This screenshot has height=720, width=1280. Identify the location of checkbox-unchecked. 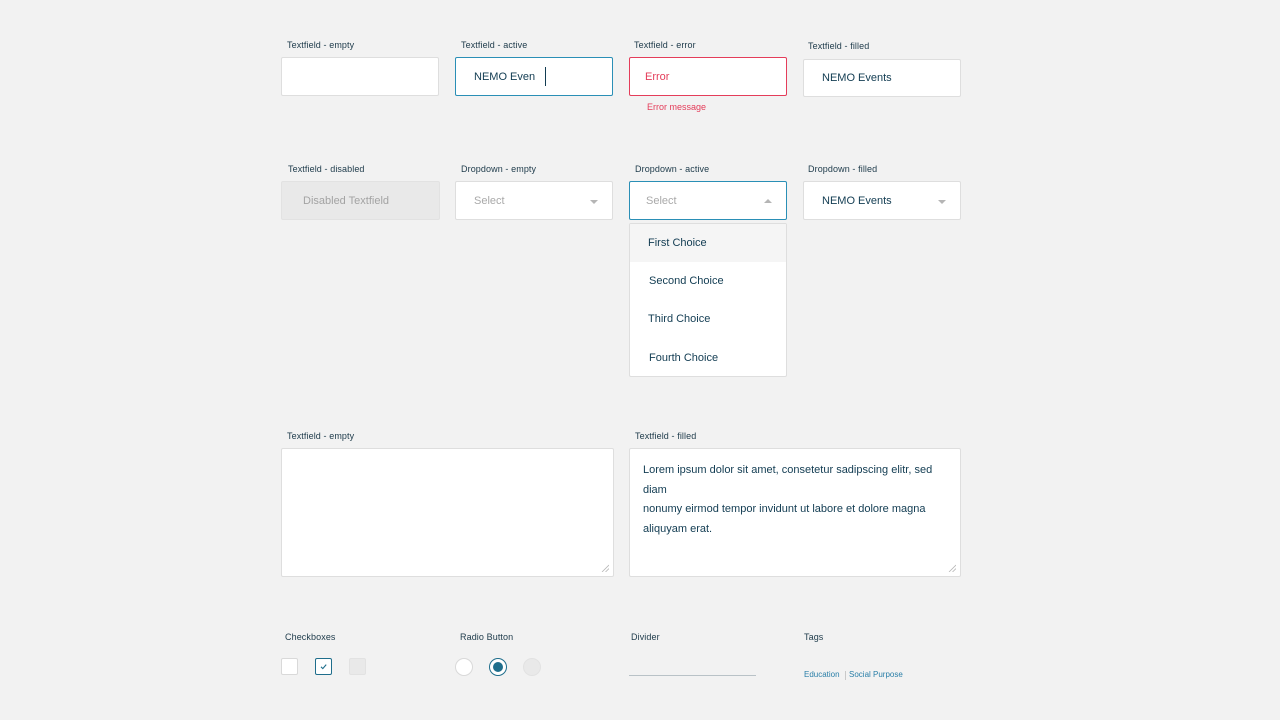
(289, 666).